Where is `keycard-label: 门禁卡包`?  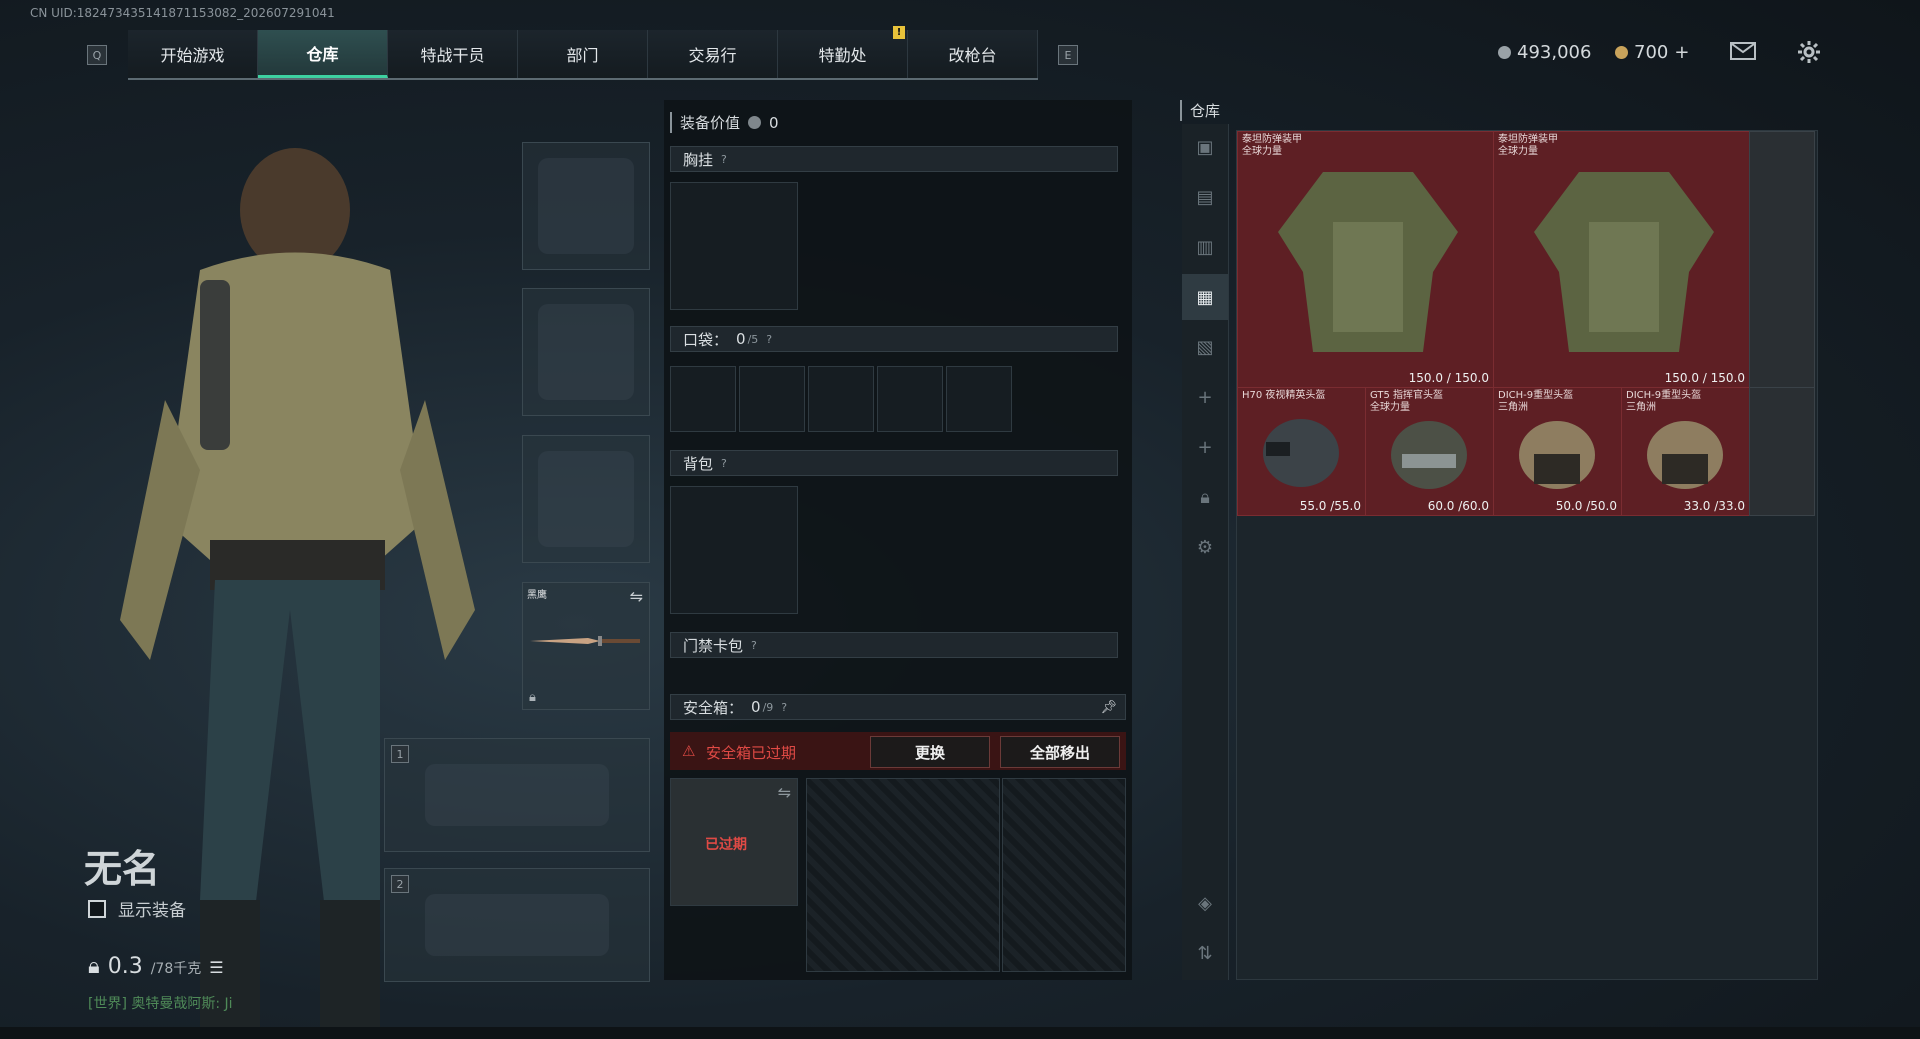
keycard-label: 门禁卡包 is located at coordinates (713, 645).